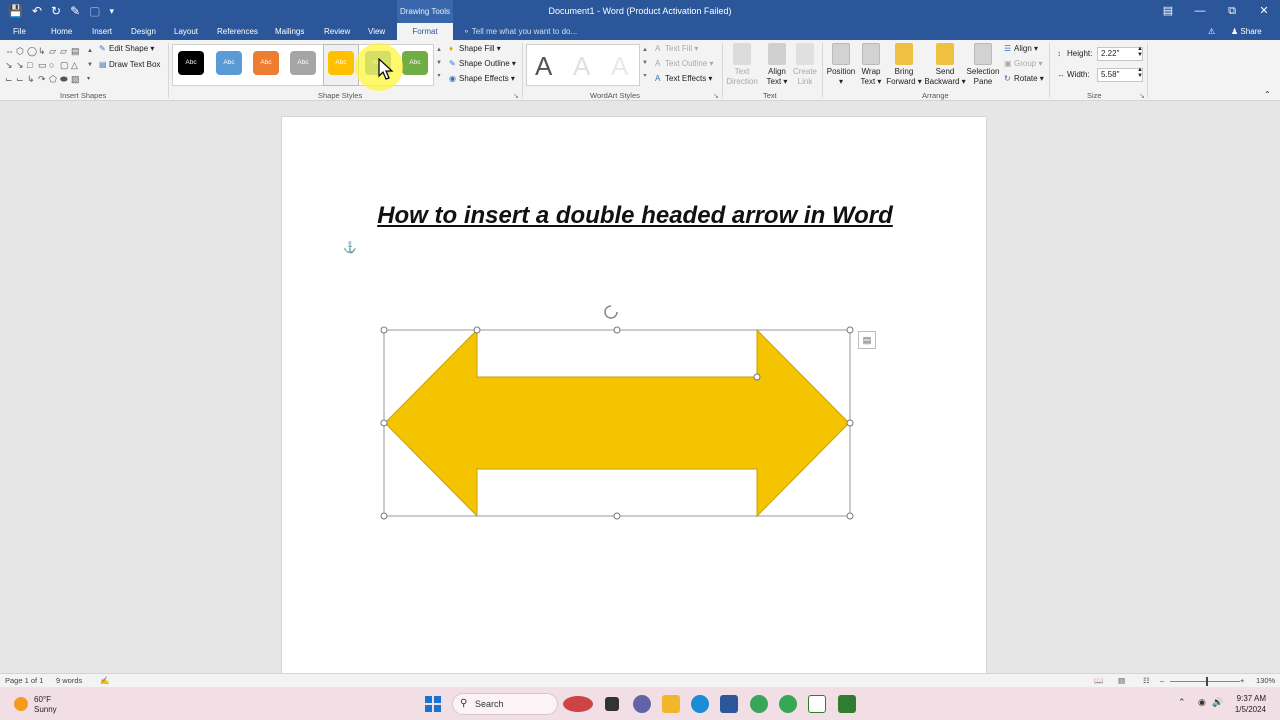 This screenshot has height=720, width=1280. I want to click on style-swatch-7: Abc, so click(415, 63).